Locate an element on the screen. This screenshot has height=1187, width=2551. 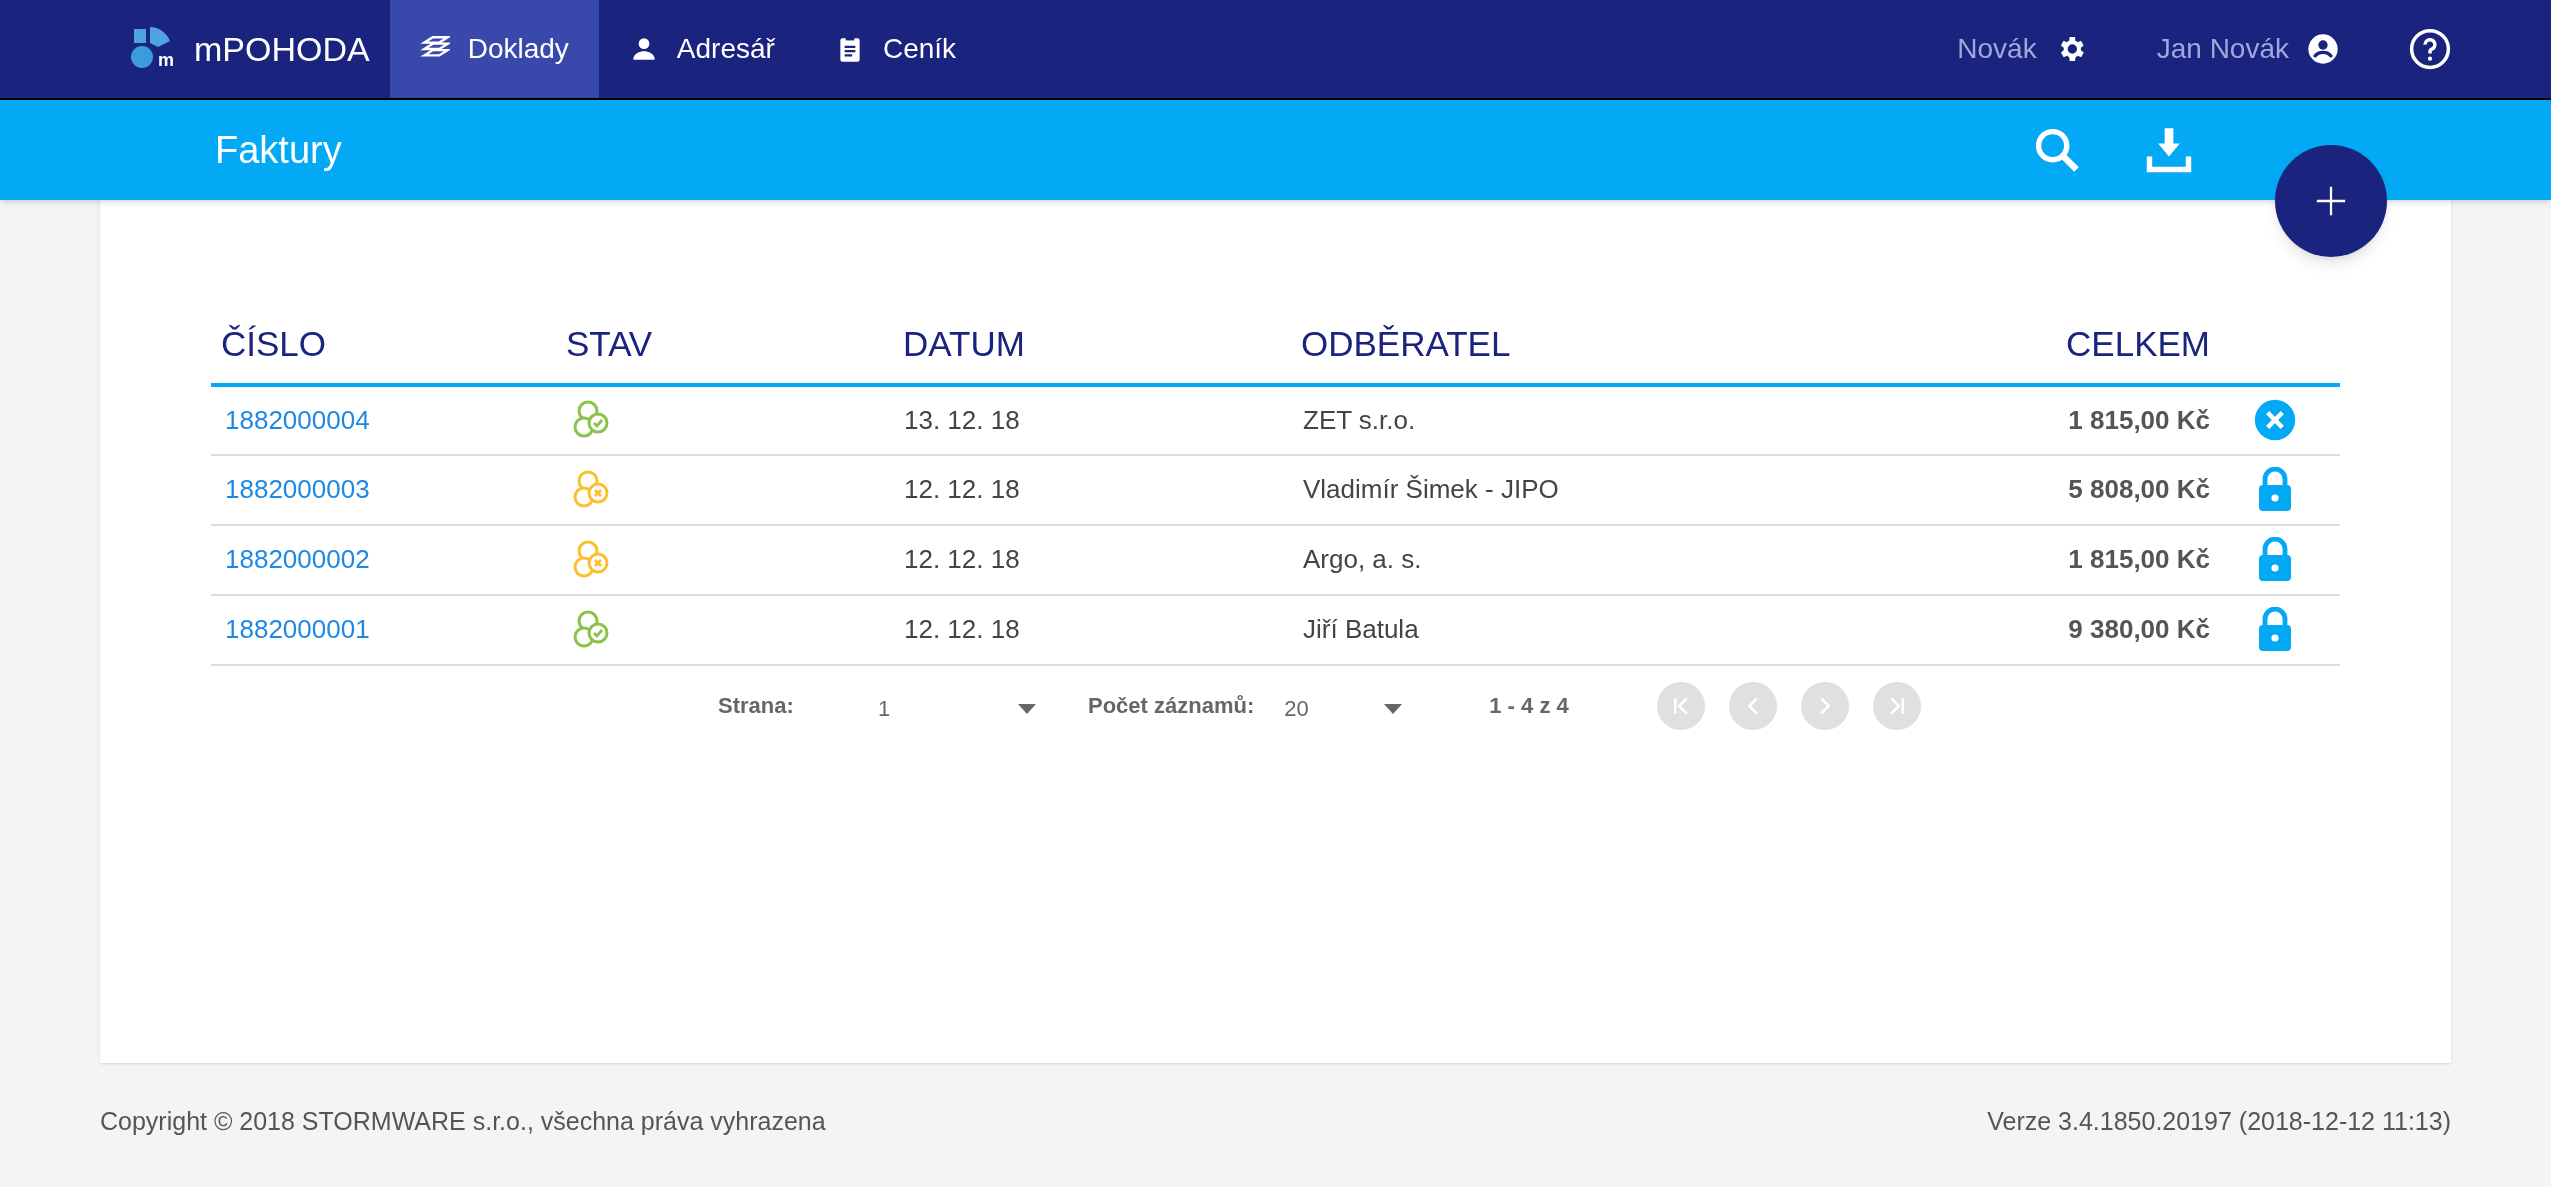
user-button: Jan Novák is located at coordinates (2247, 49).